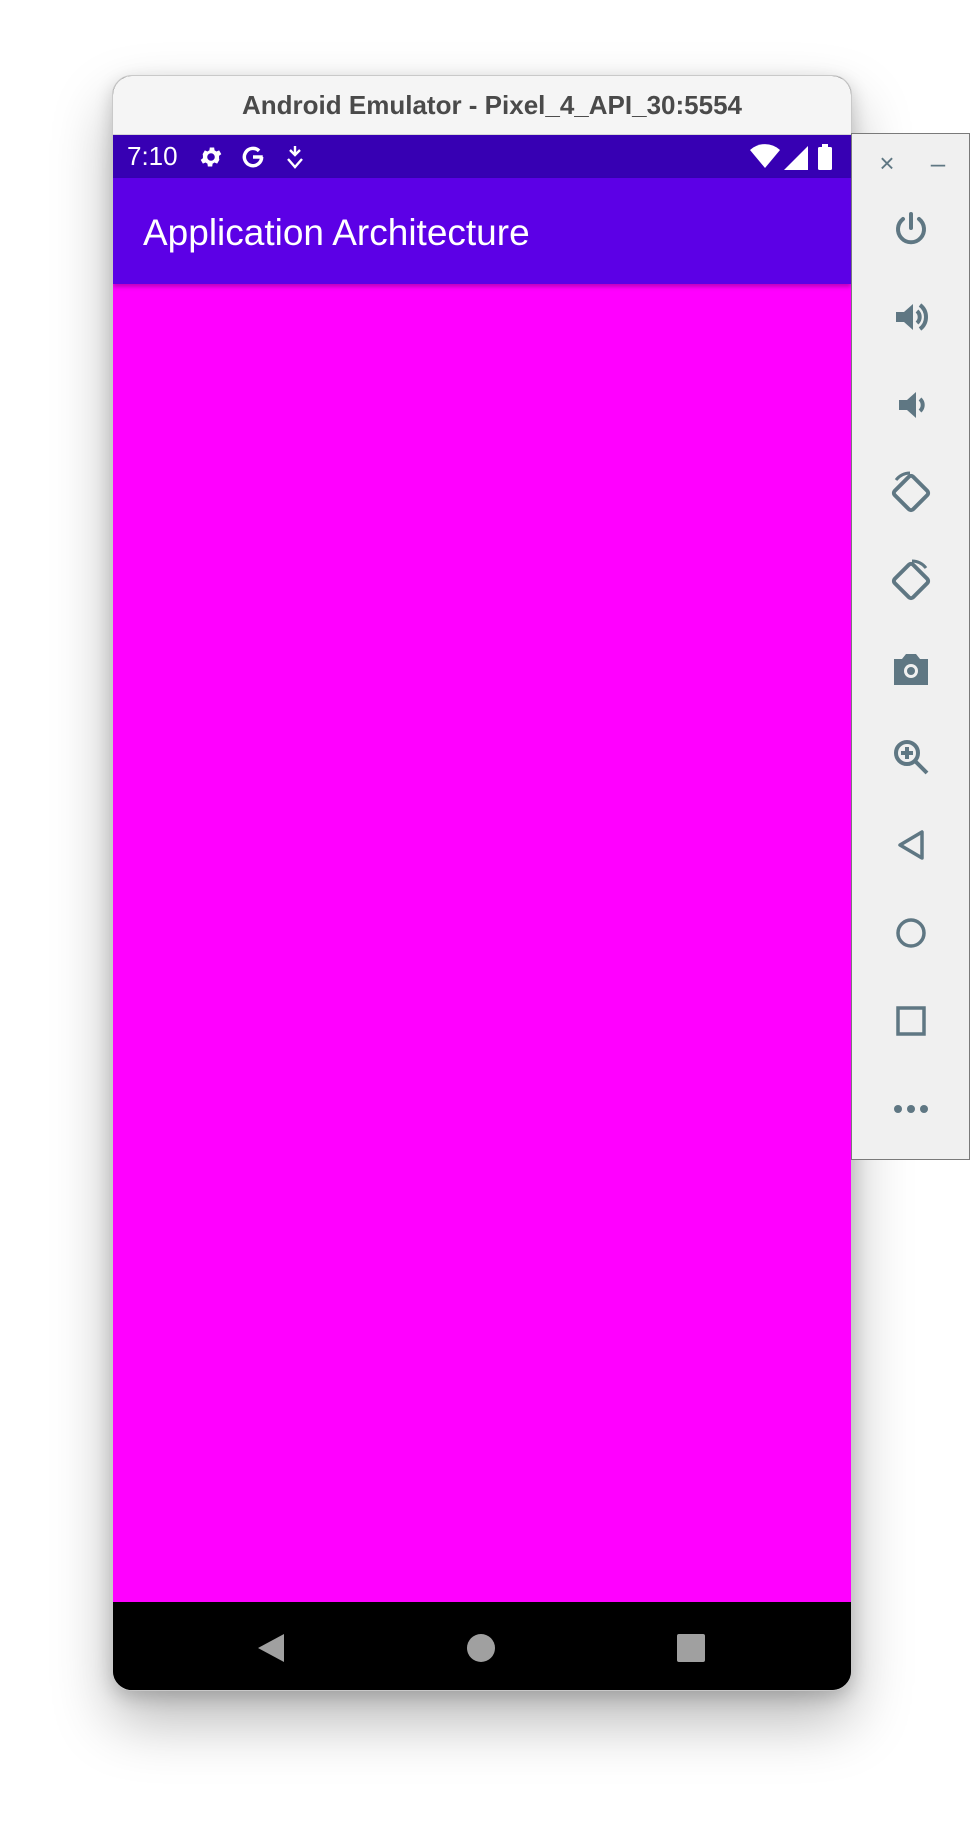 Image resolution: width=972 pixels, height=1838 pixels. What do you see at coordinates (253, 157) in the screenshot?
I see `google-icon` at bounding box center [253, 157].